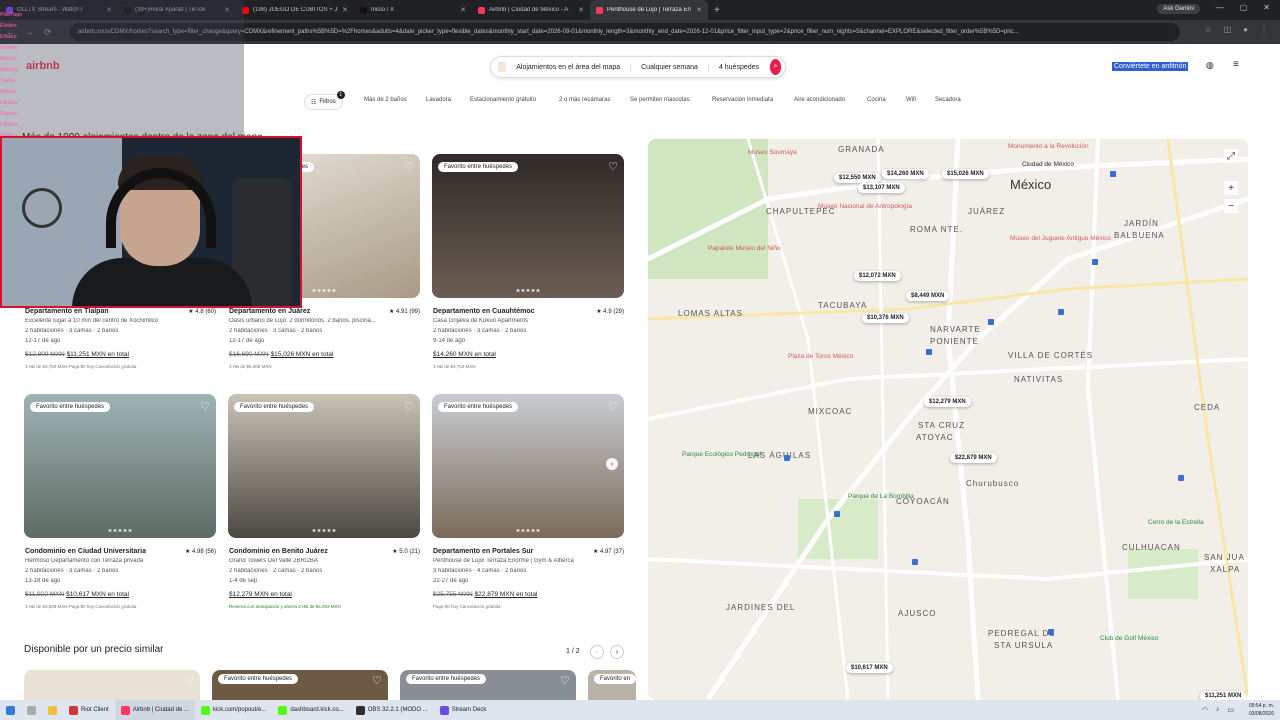 This screenshot has height=720, width=1280. I want to click on browser-tab: Airbnb | Ciudad de México - A ✕, so click(531, 10).